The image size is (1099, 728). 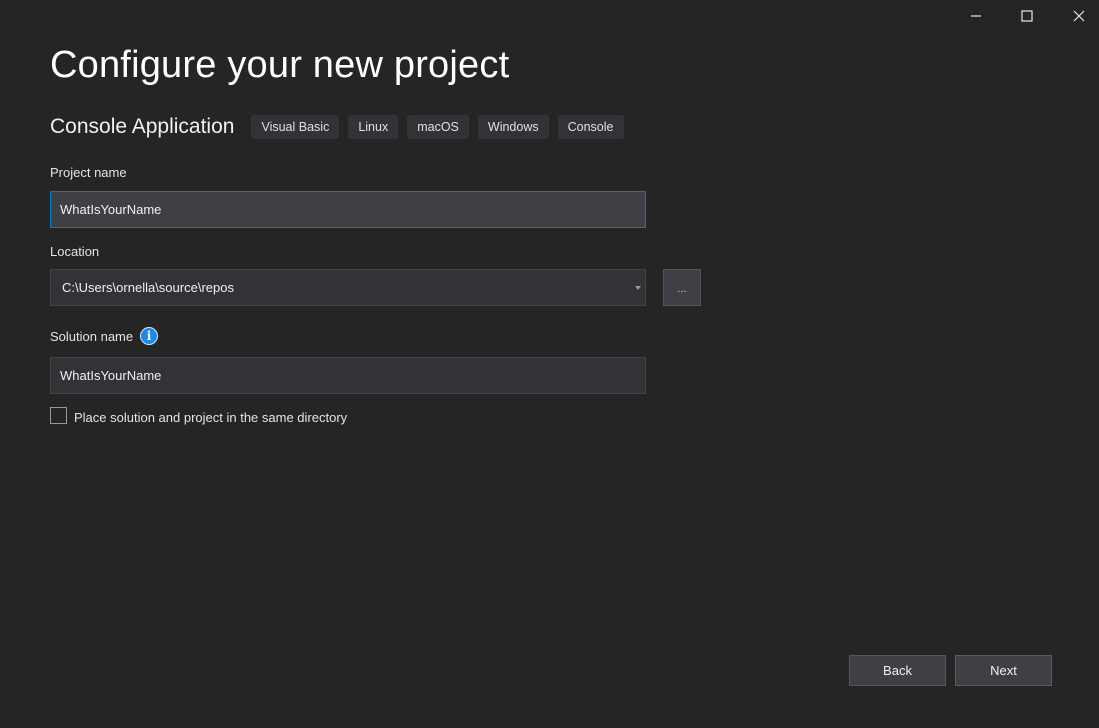 What do you see at coordinates (58, 415) in the screenshot?
I see `same-directory-checkbox` at bounding box center [58, 415].